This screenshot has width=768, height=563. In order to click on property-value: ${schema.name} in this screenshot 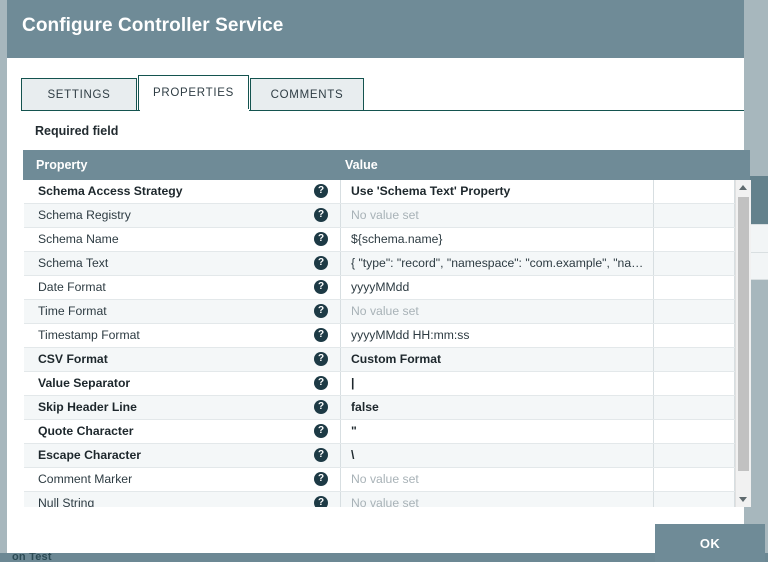, I will do `click(499, 239)`.